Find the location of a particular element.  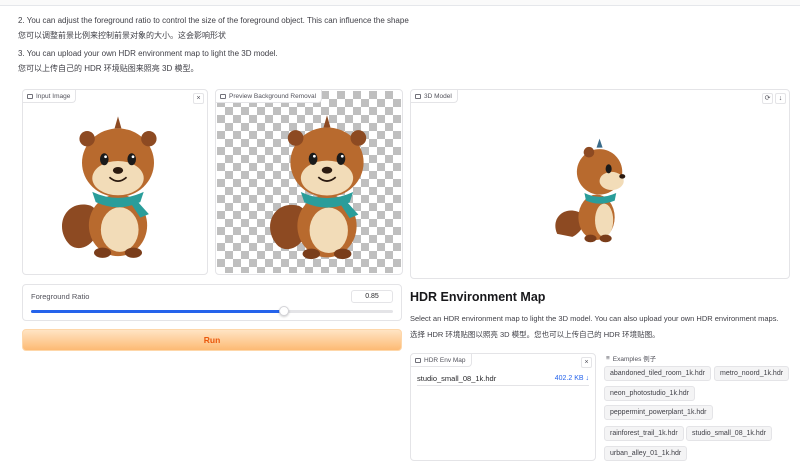

input-image-panel: Input Image × is located at coordinates (115, 182).